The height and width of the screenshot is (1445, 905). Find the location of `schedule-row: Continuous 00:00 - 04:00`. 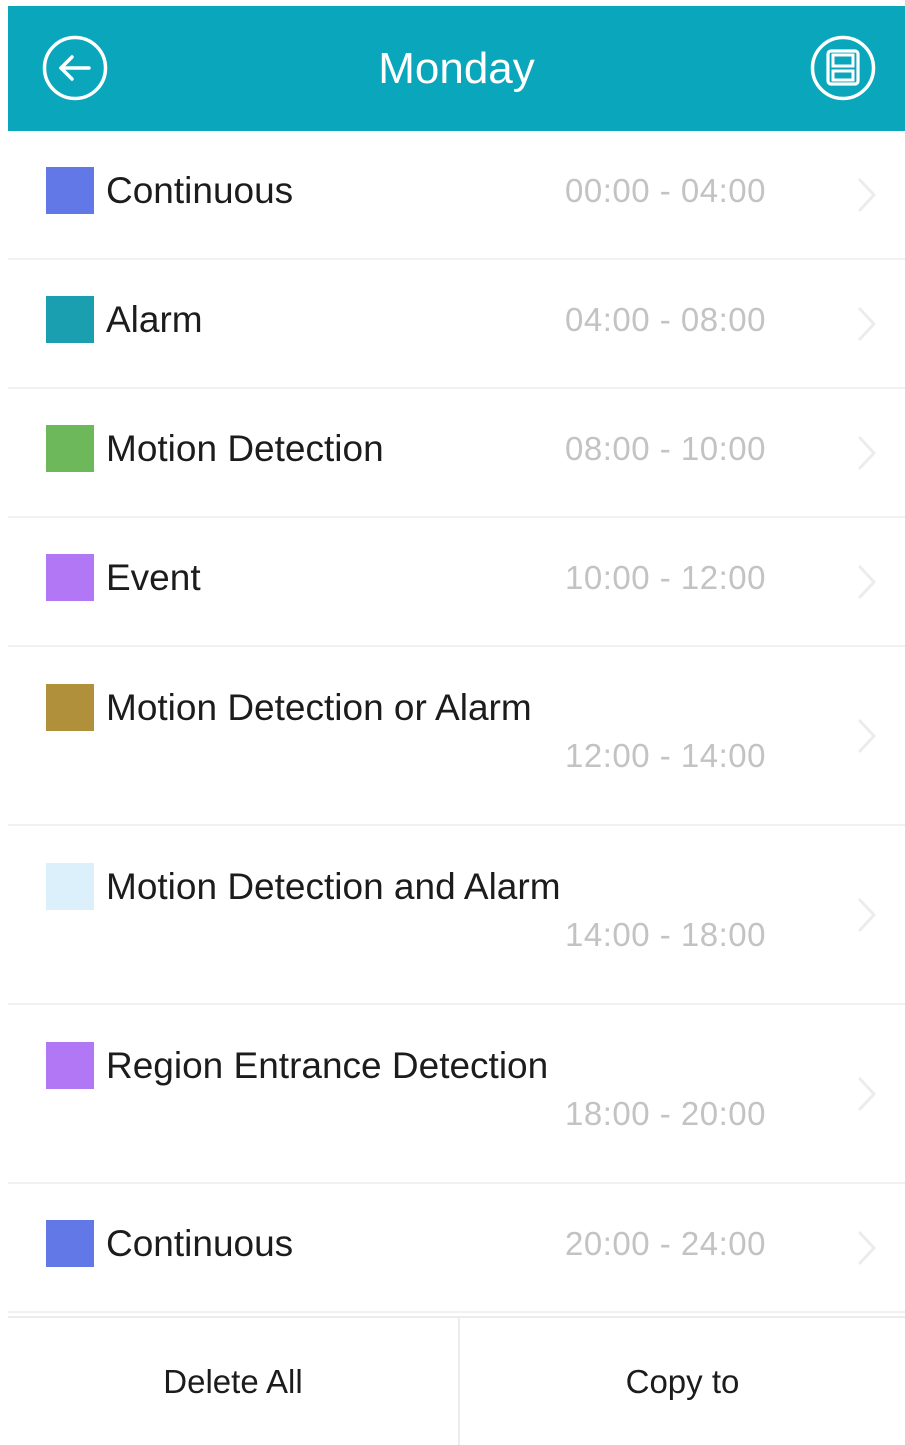

schedule-row: Continuous 00:00 - 04:00 is located at coordinates (456, 195).